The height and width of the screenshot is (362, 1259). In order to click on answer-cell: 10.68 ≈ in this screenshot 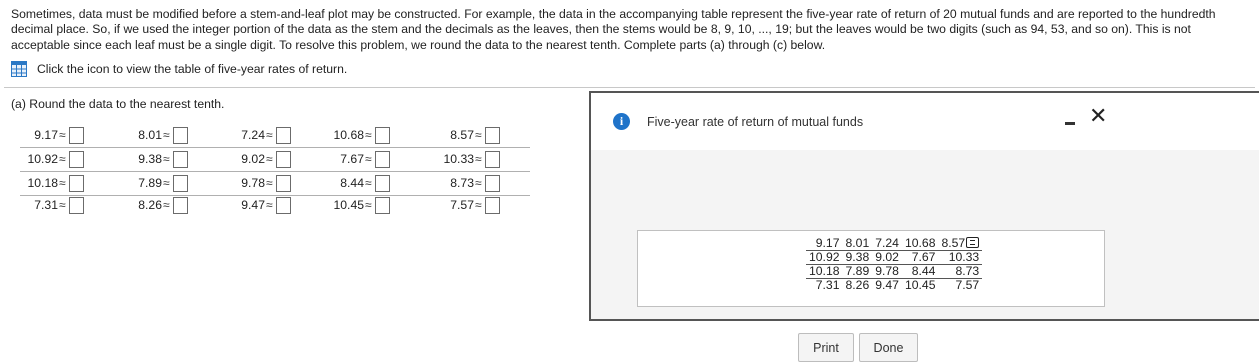, I will do `click(357, 135)`.